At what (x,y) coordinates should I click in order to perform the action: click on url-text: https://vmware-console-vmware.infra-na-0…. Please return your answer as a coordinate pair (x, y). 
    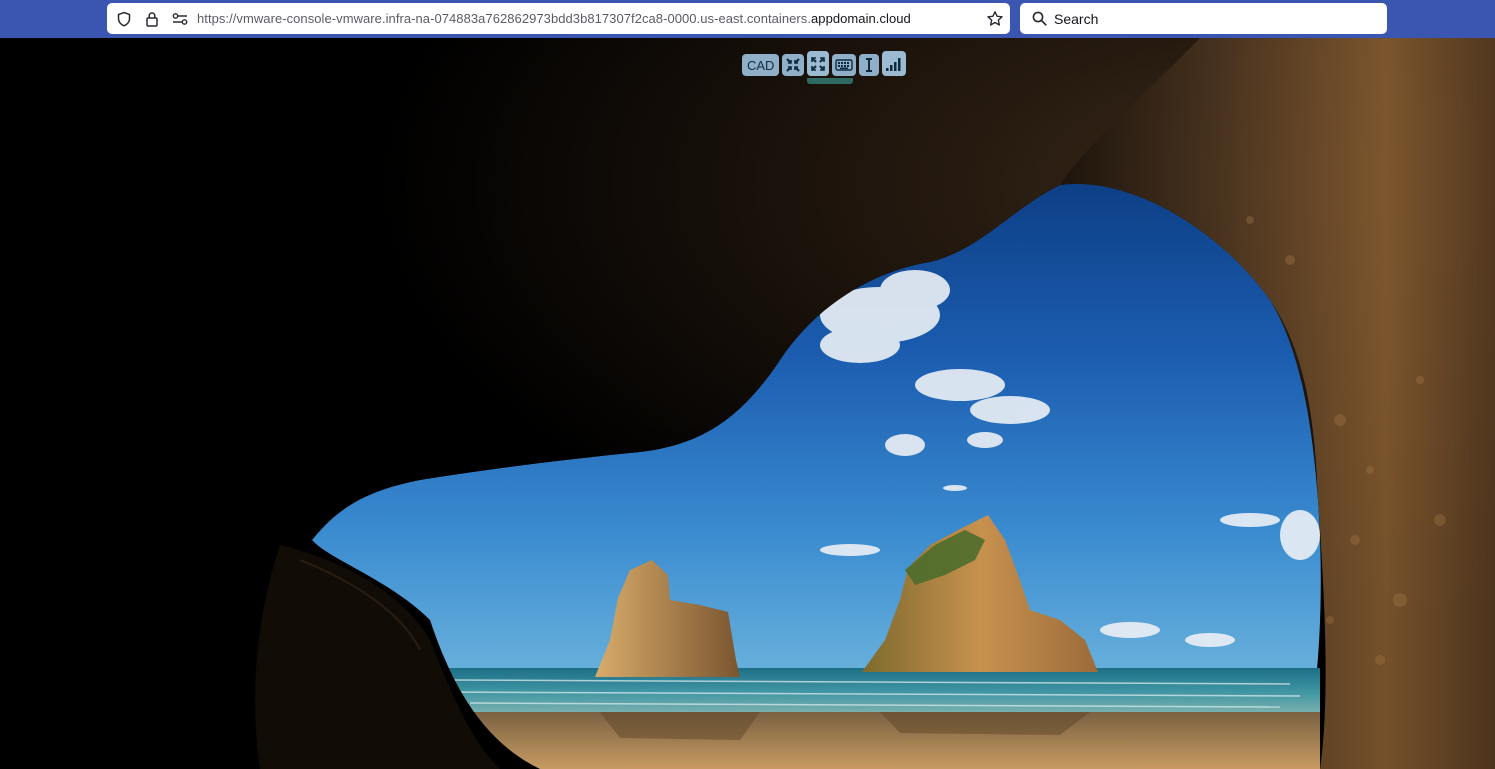
    Looking at the image, I should click on (588, 18).